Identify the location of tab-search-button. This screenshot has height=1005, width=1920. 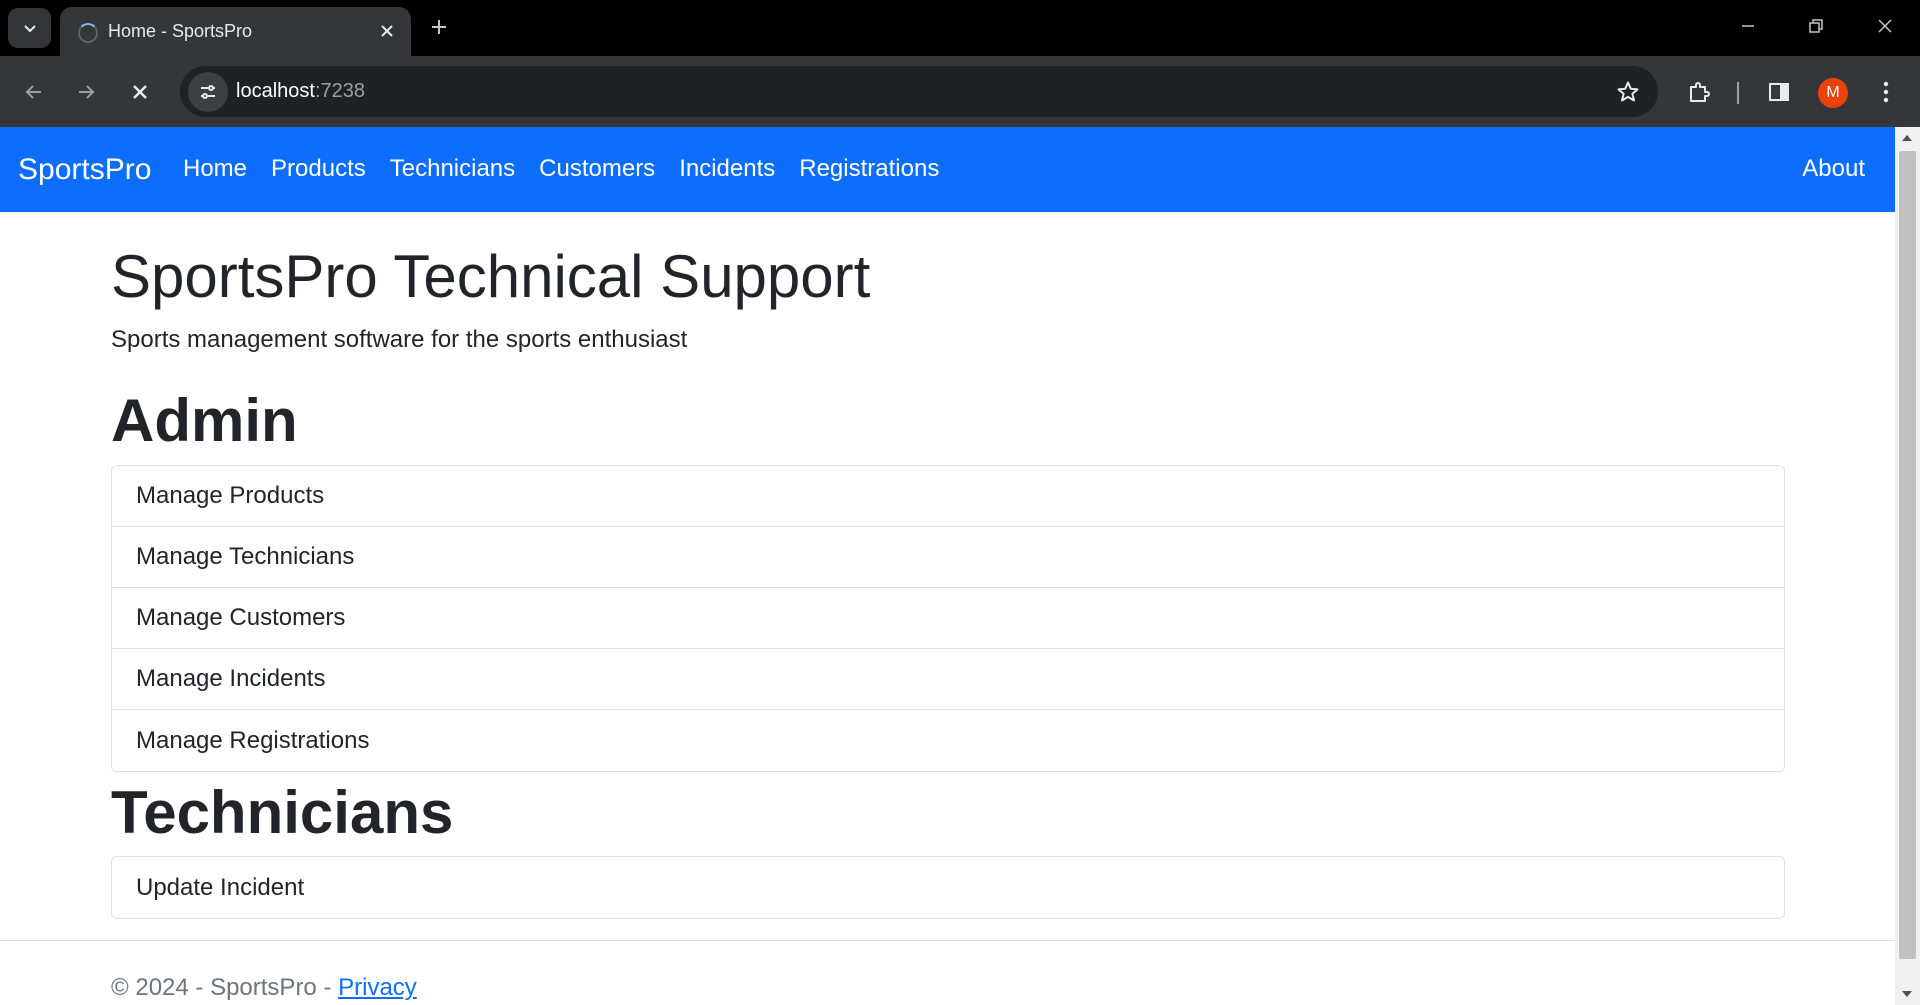
(29, 28).